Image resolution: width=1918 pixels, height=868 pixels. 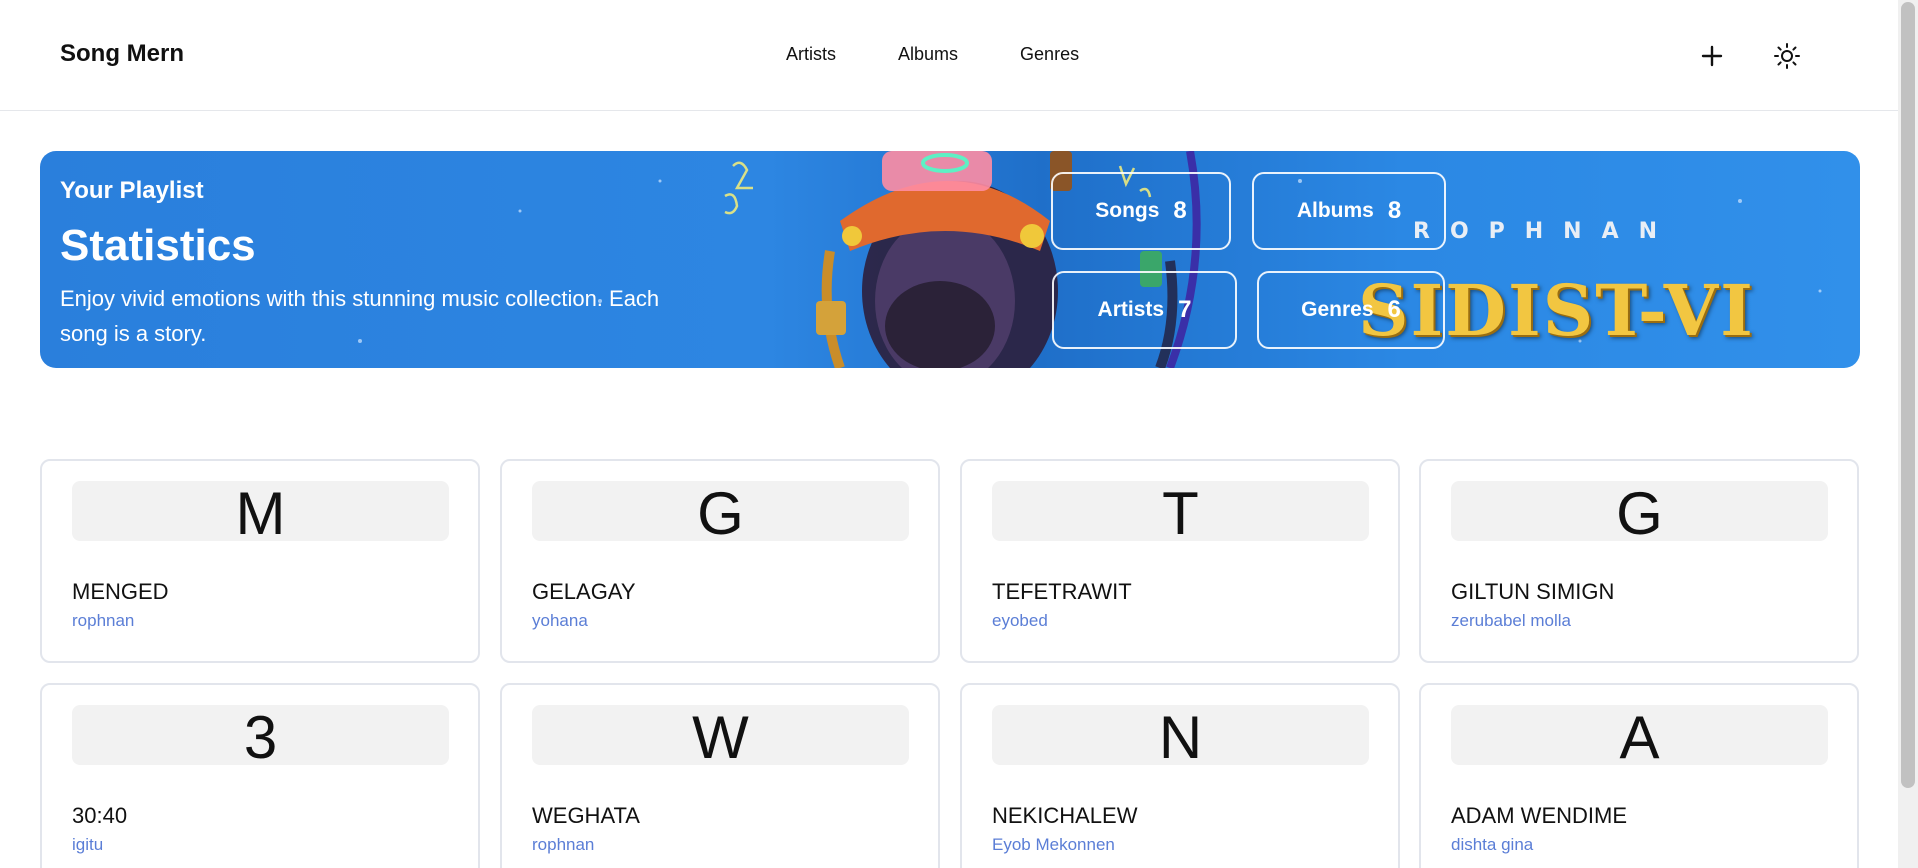 I want to click on song-title: TEFETRAWIT, so click(x=1062, y=591).